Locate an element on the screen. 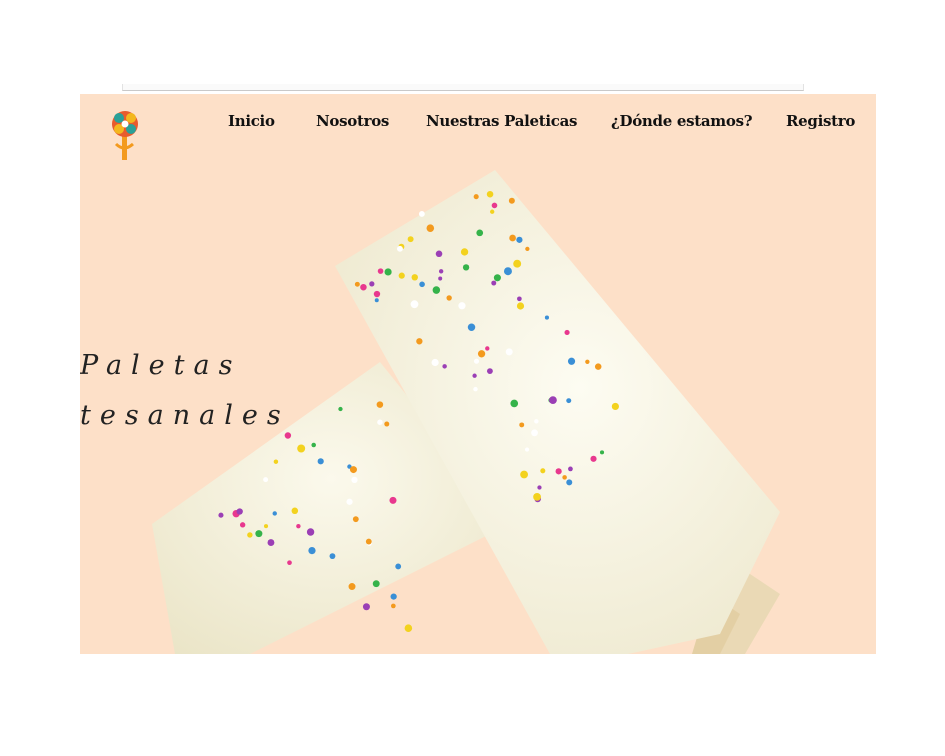  nav-link-donde-estamos: ¿Dónde estamos? is located at coordinates (682, 121).